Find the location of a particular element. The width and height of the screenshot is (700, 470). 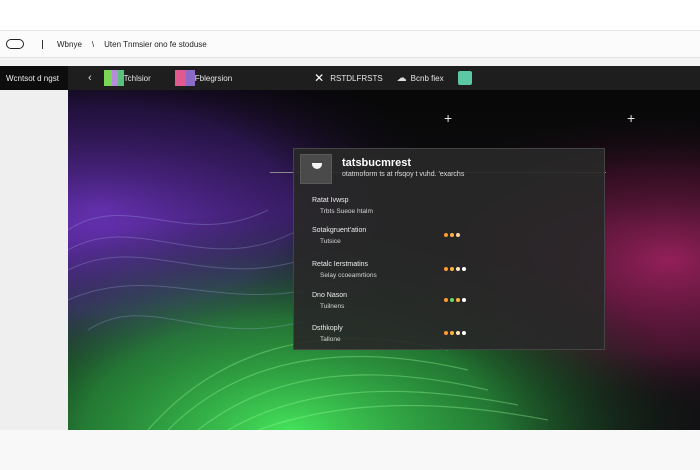

list-item: Dsthkoply Tallone is located at coordinates (457, 337).